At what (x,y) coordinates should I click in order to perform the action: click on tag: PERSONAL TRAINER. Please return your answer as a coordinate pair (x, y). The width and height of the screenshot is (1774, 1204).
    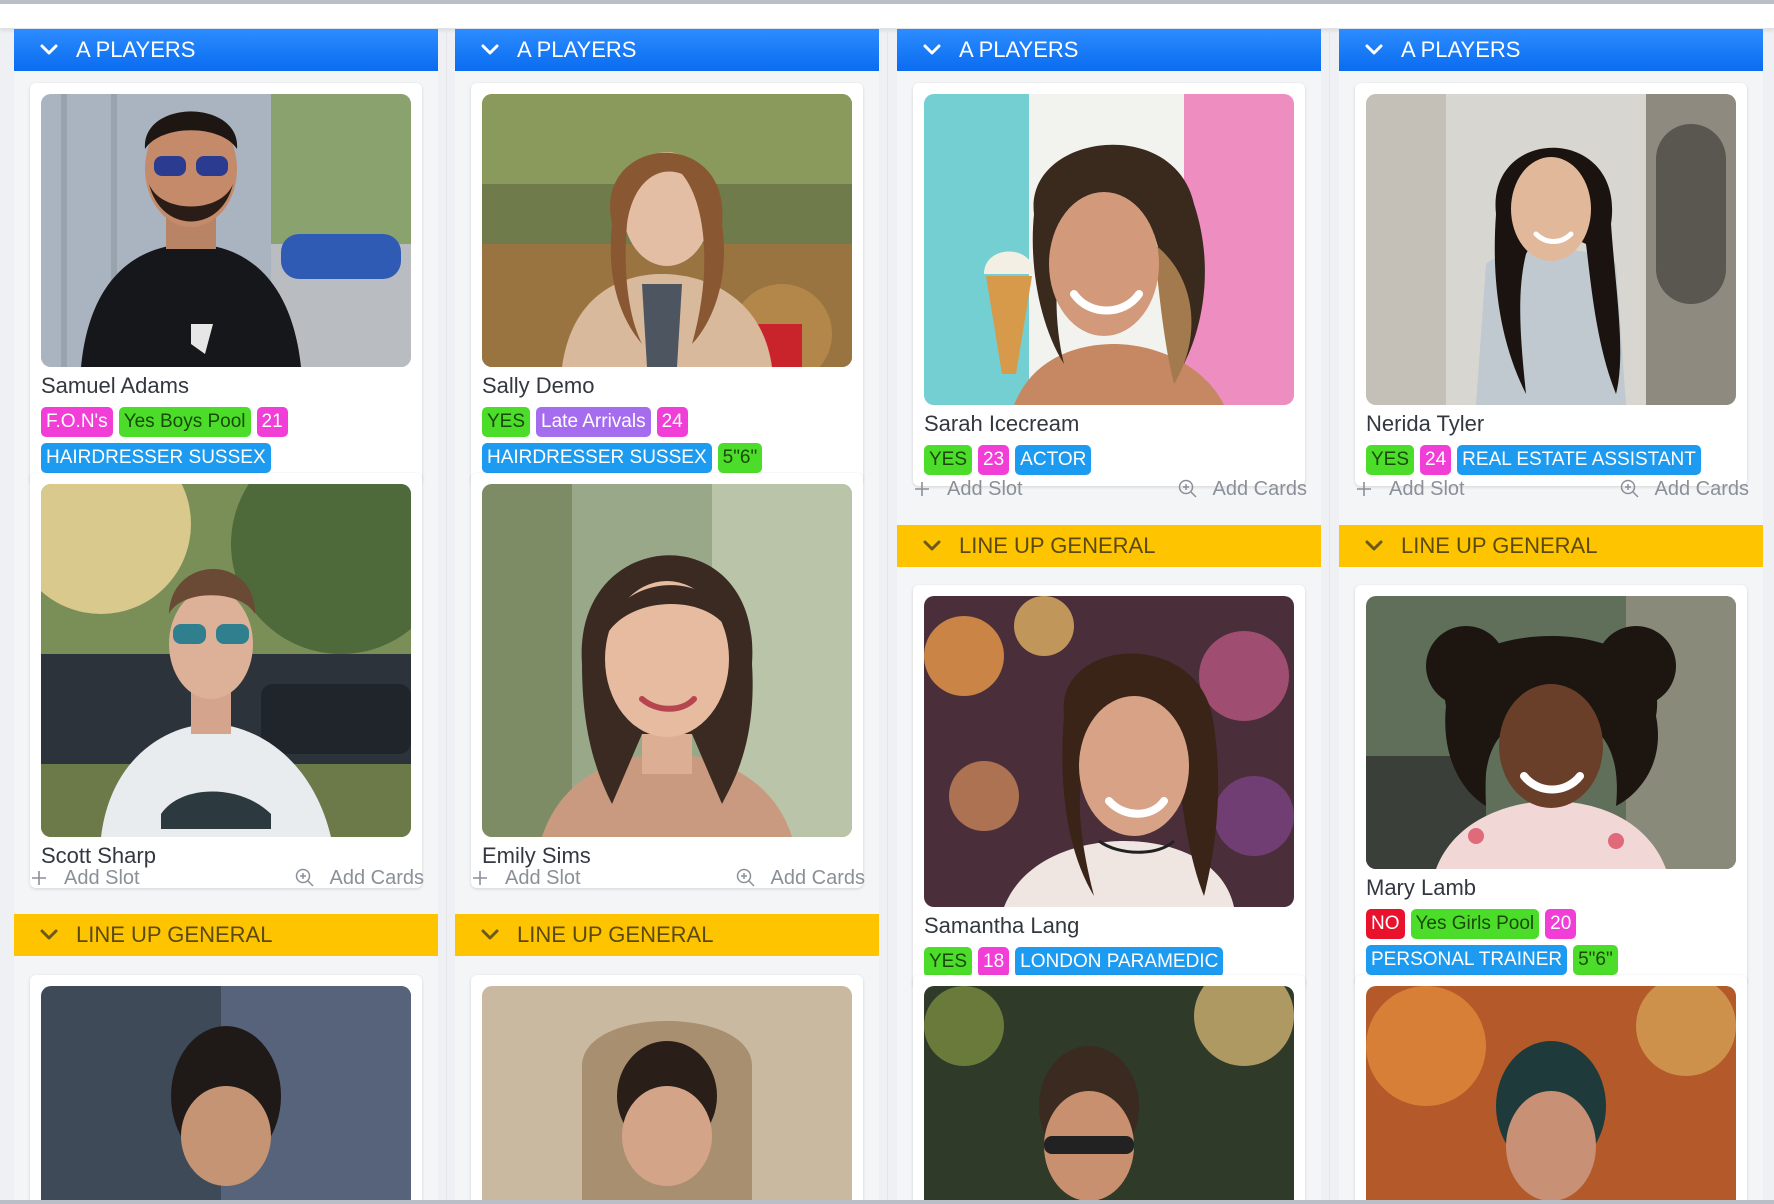
    Looking at the image, I should click on (1467, 960).